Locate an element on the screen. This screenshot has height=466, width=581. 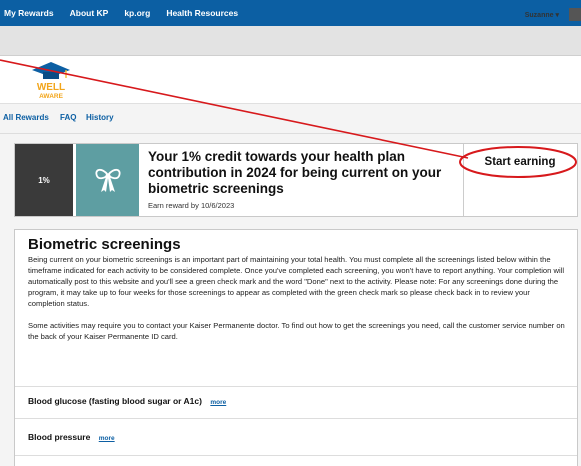
gift-bow-icon is located at coordinates (107, 180).